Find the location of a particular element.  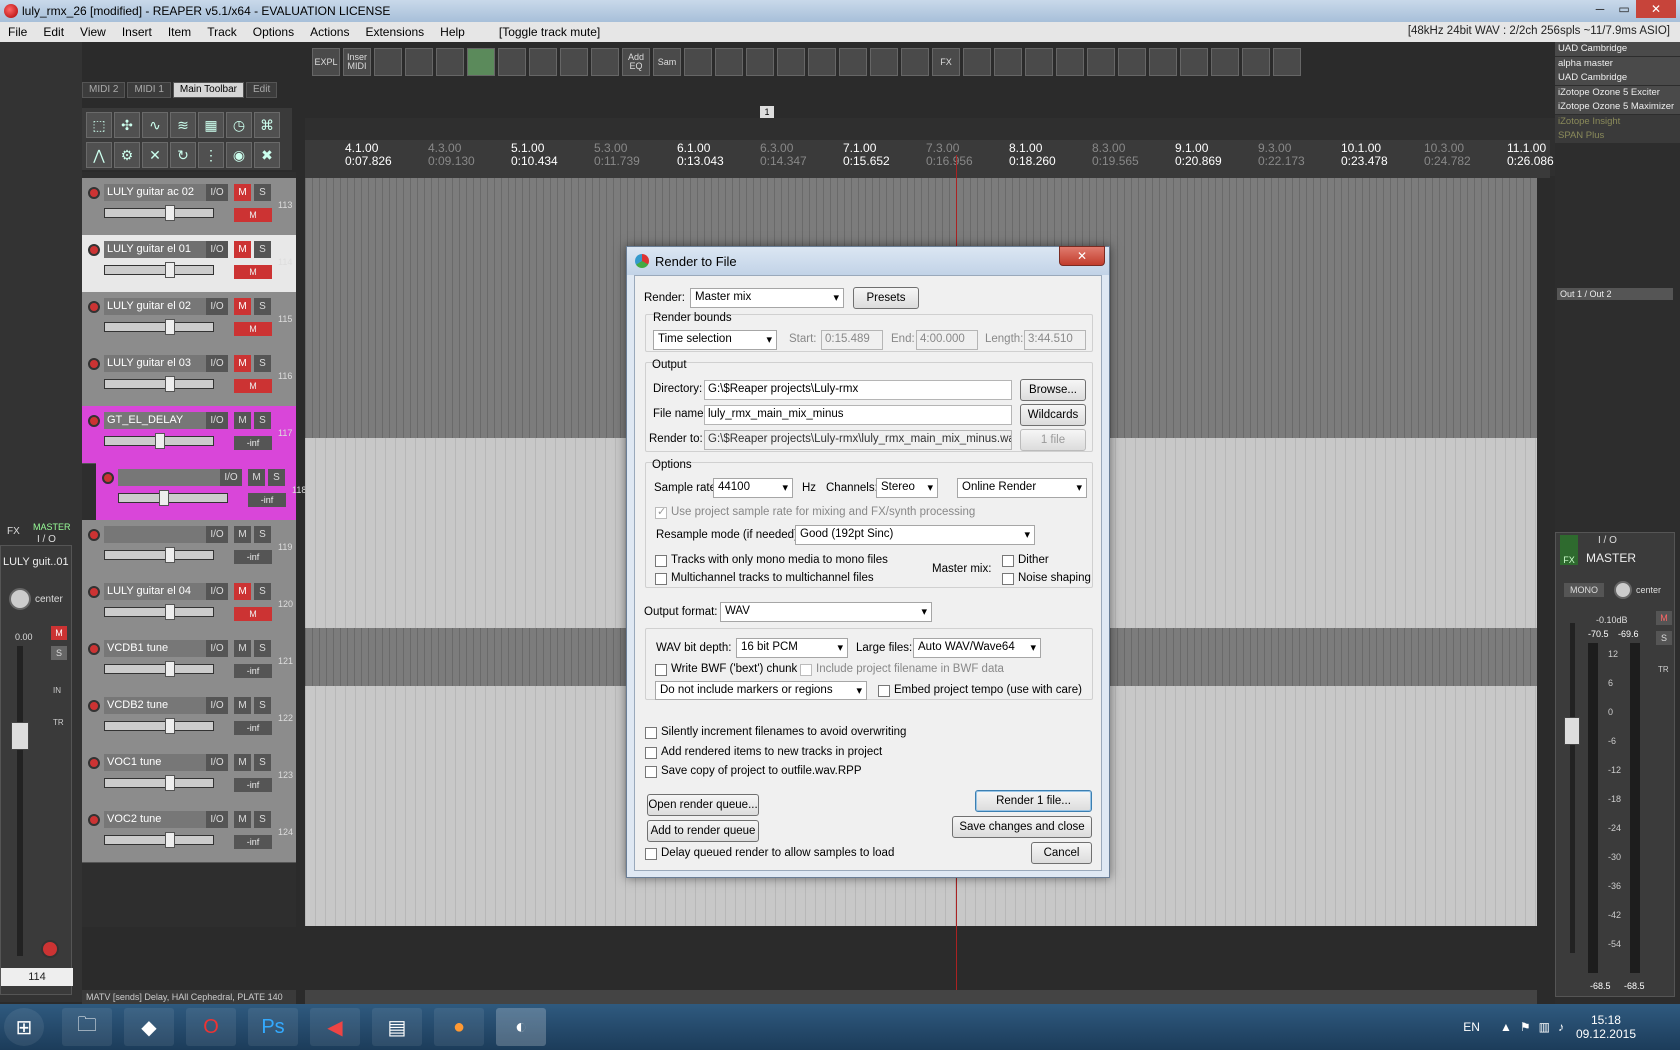

toolbar-button-icon: Sam is located at coordinates (667, 62).